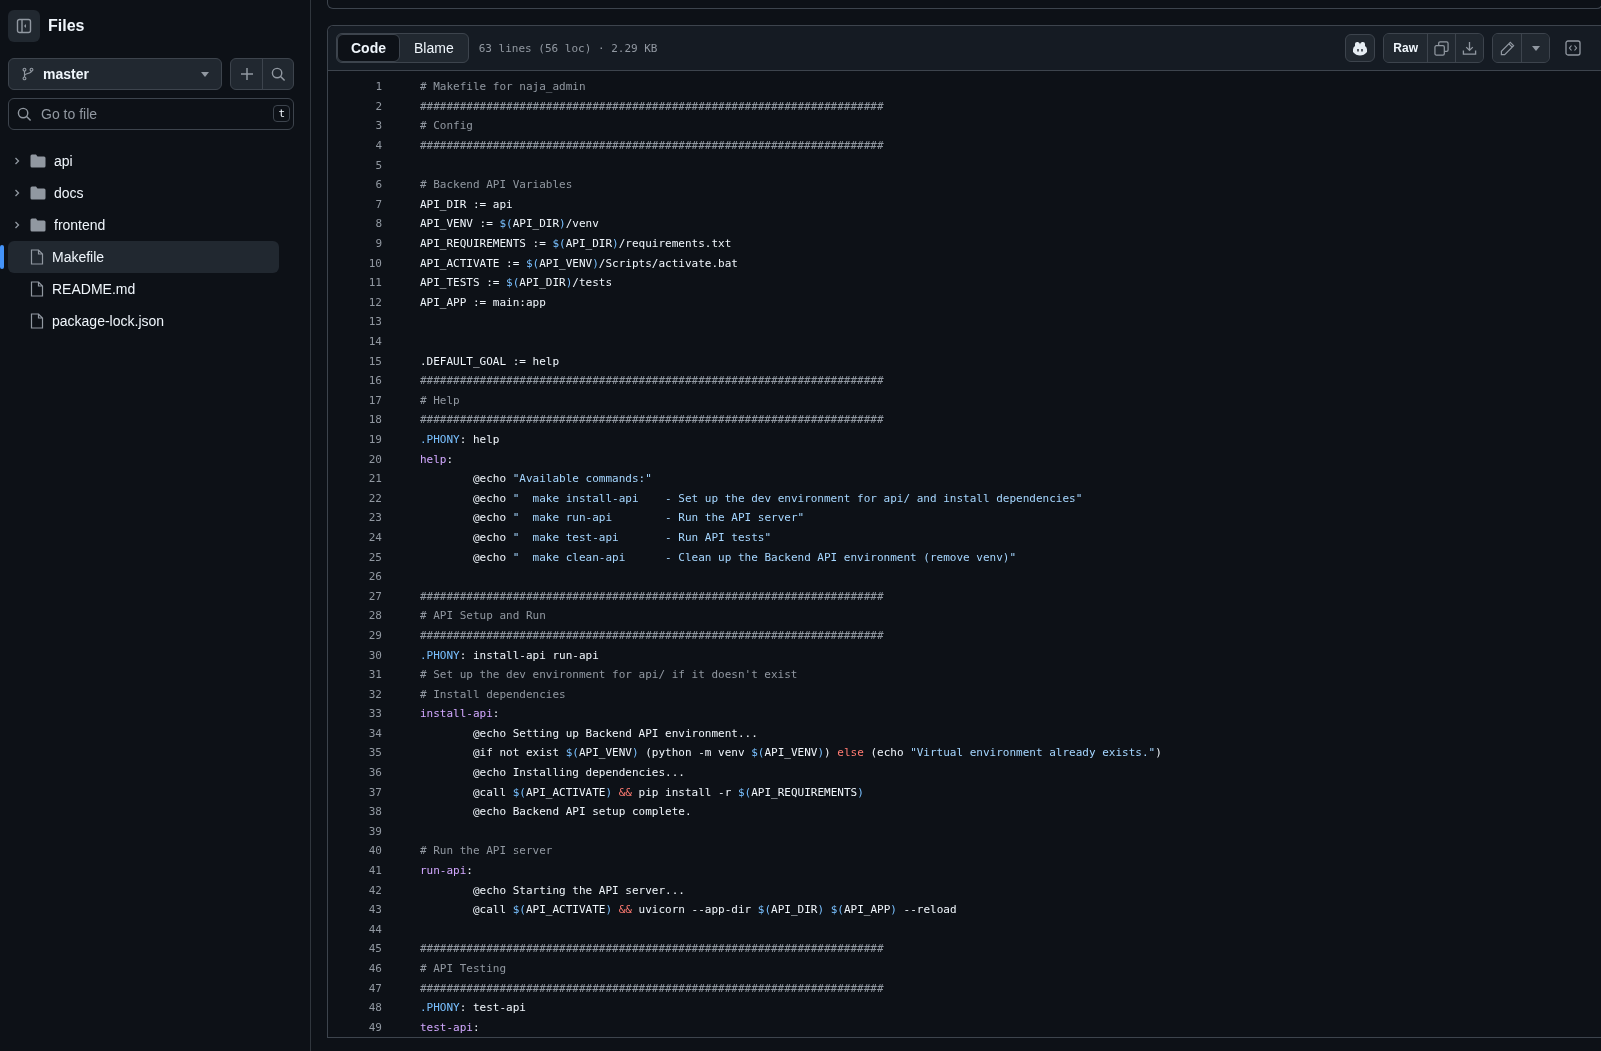  What do you see at coordinates (450, 1027) in the screenshot?
I see `code-line: test-api:` at bounding box center [450, 1027].